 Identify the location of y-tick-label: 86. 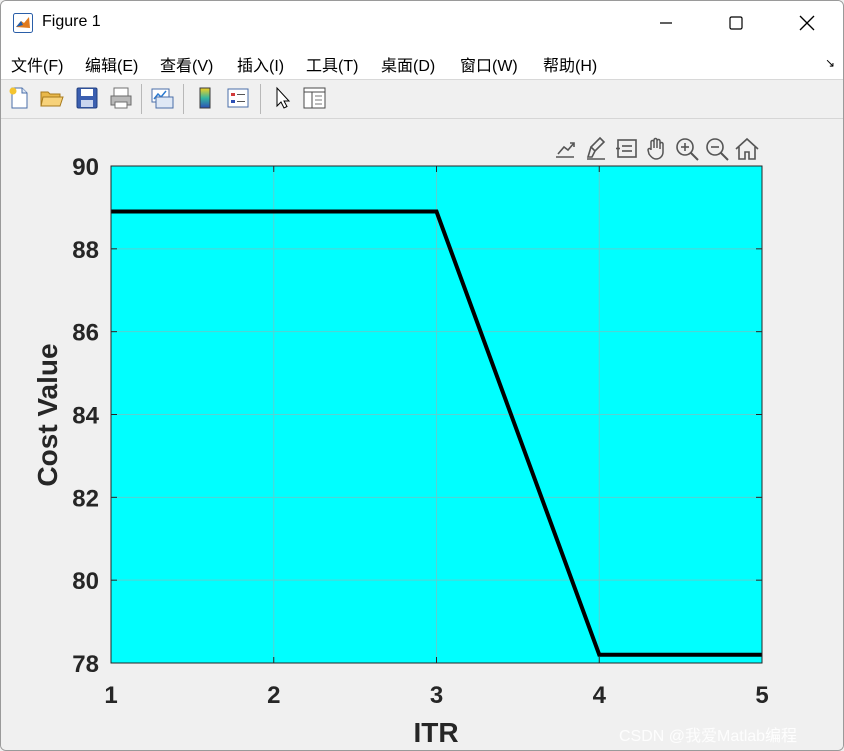
(85, 333).